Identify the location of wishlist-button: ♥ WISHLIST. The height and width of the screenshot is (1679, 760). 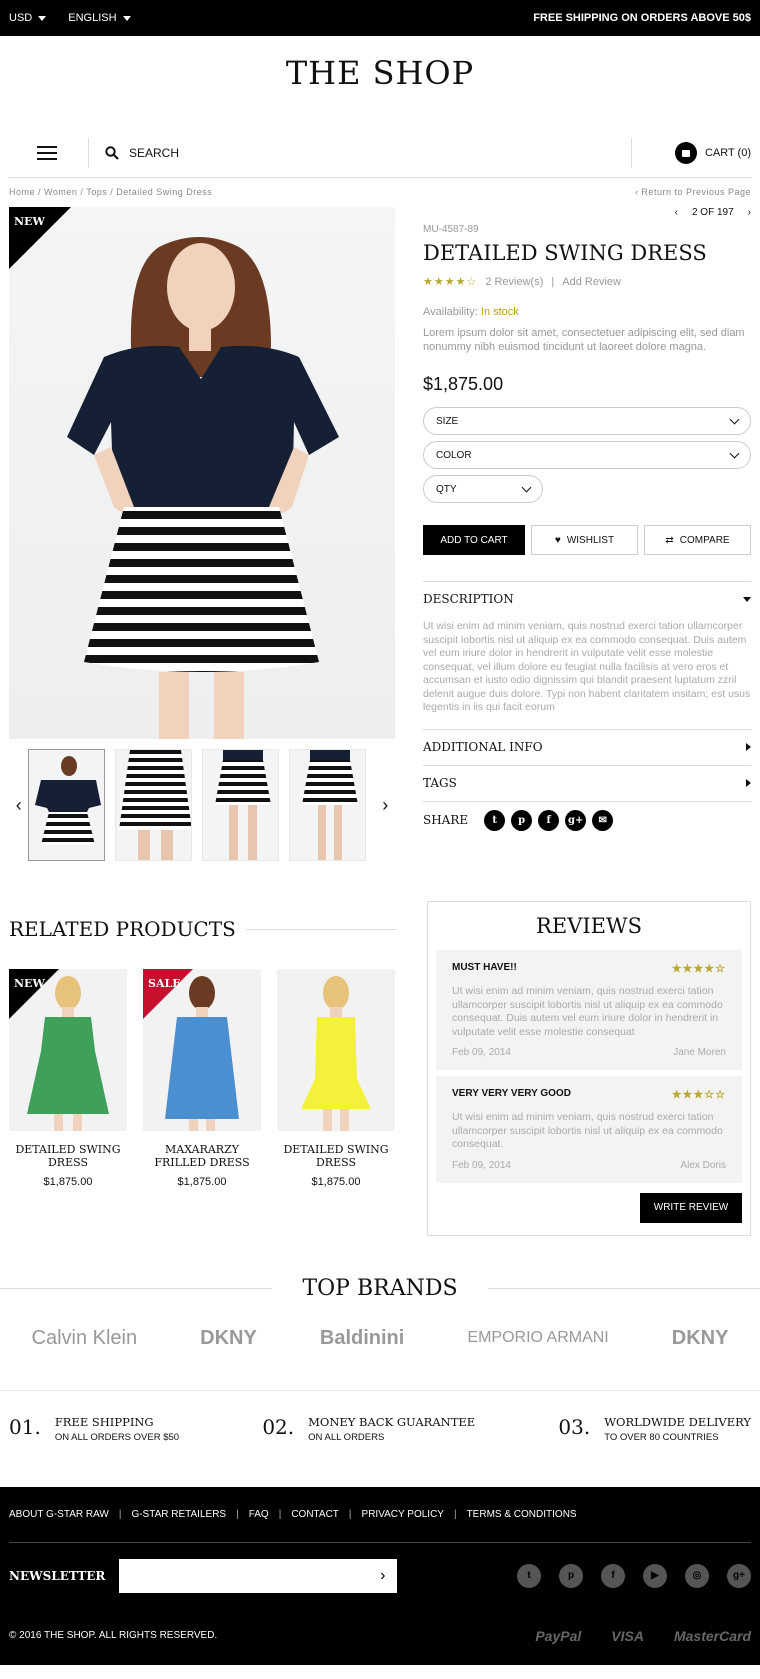
(584, 540).